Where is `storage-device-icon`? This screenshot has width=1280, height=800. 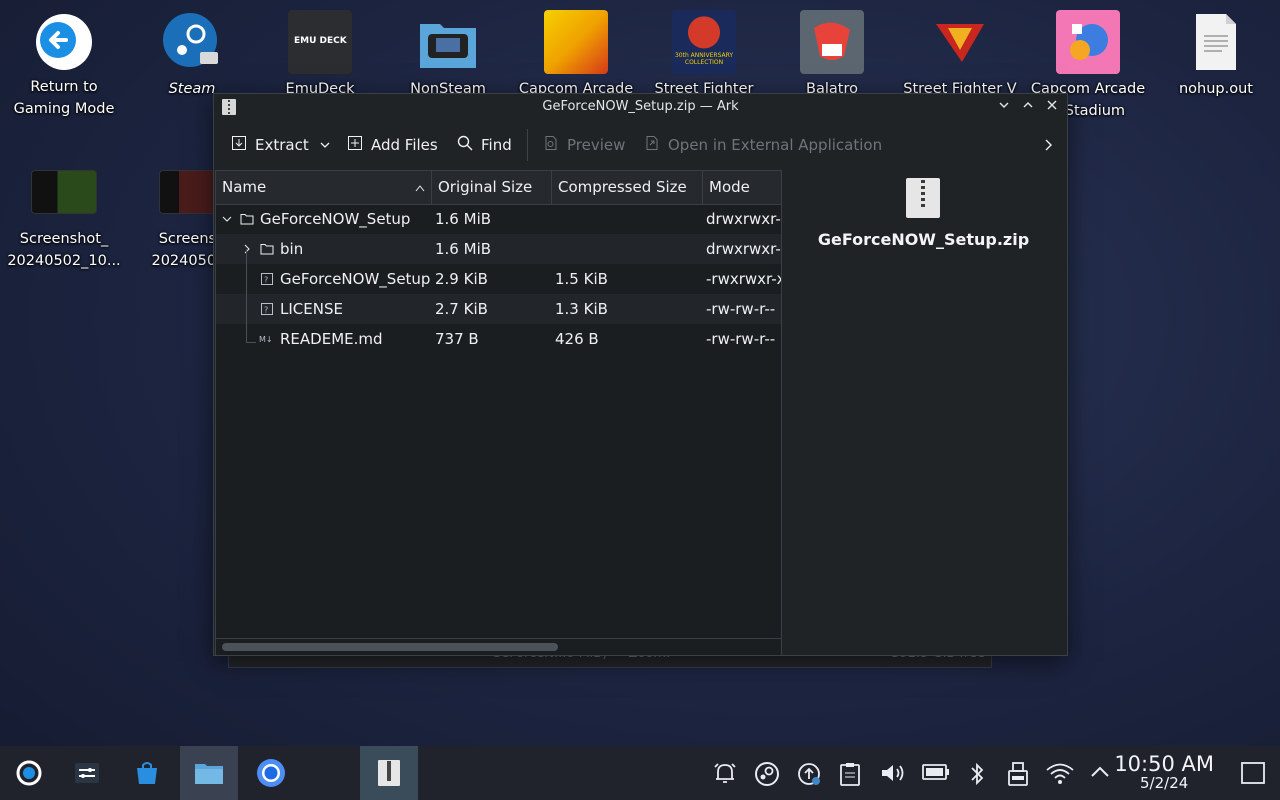
storage-device-icon is located at coordinates (1018, 776).